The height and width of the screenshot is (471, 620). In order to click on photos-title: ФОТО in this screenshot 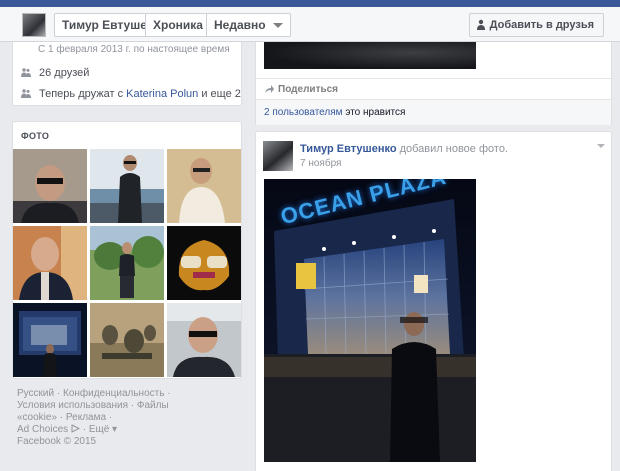, I will do `click(35, 136)`.